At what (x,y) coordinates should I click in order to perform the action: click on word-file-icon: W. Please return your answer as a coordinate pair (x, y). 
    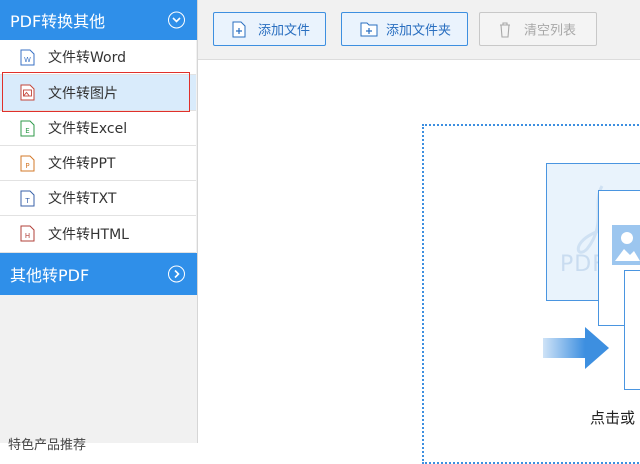
    Looking at the image, I should click on (27, 57).